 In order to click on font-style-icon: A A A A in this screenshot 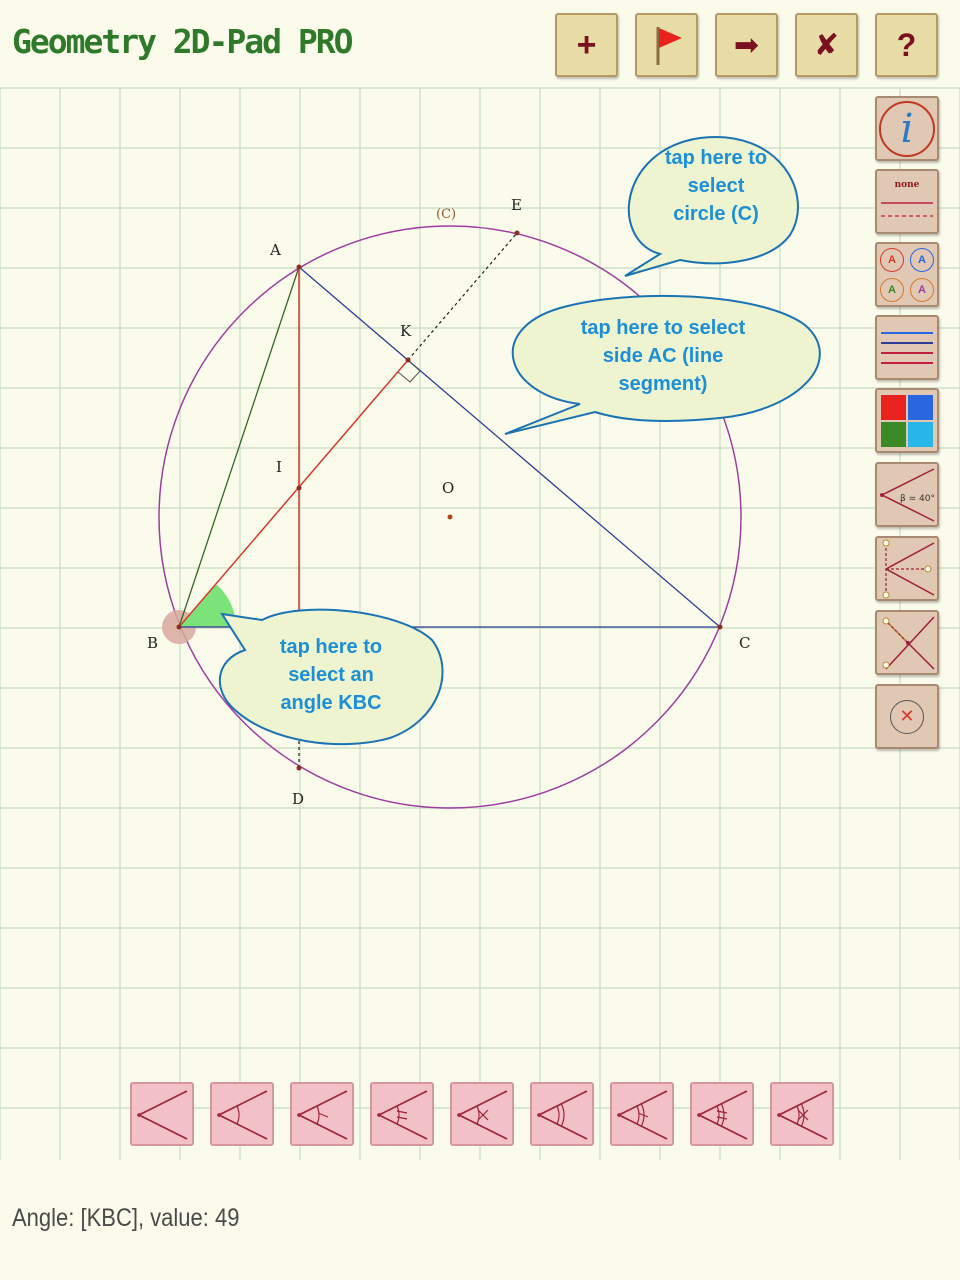, I will do `click(907, 274)`.